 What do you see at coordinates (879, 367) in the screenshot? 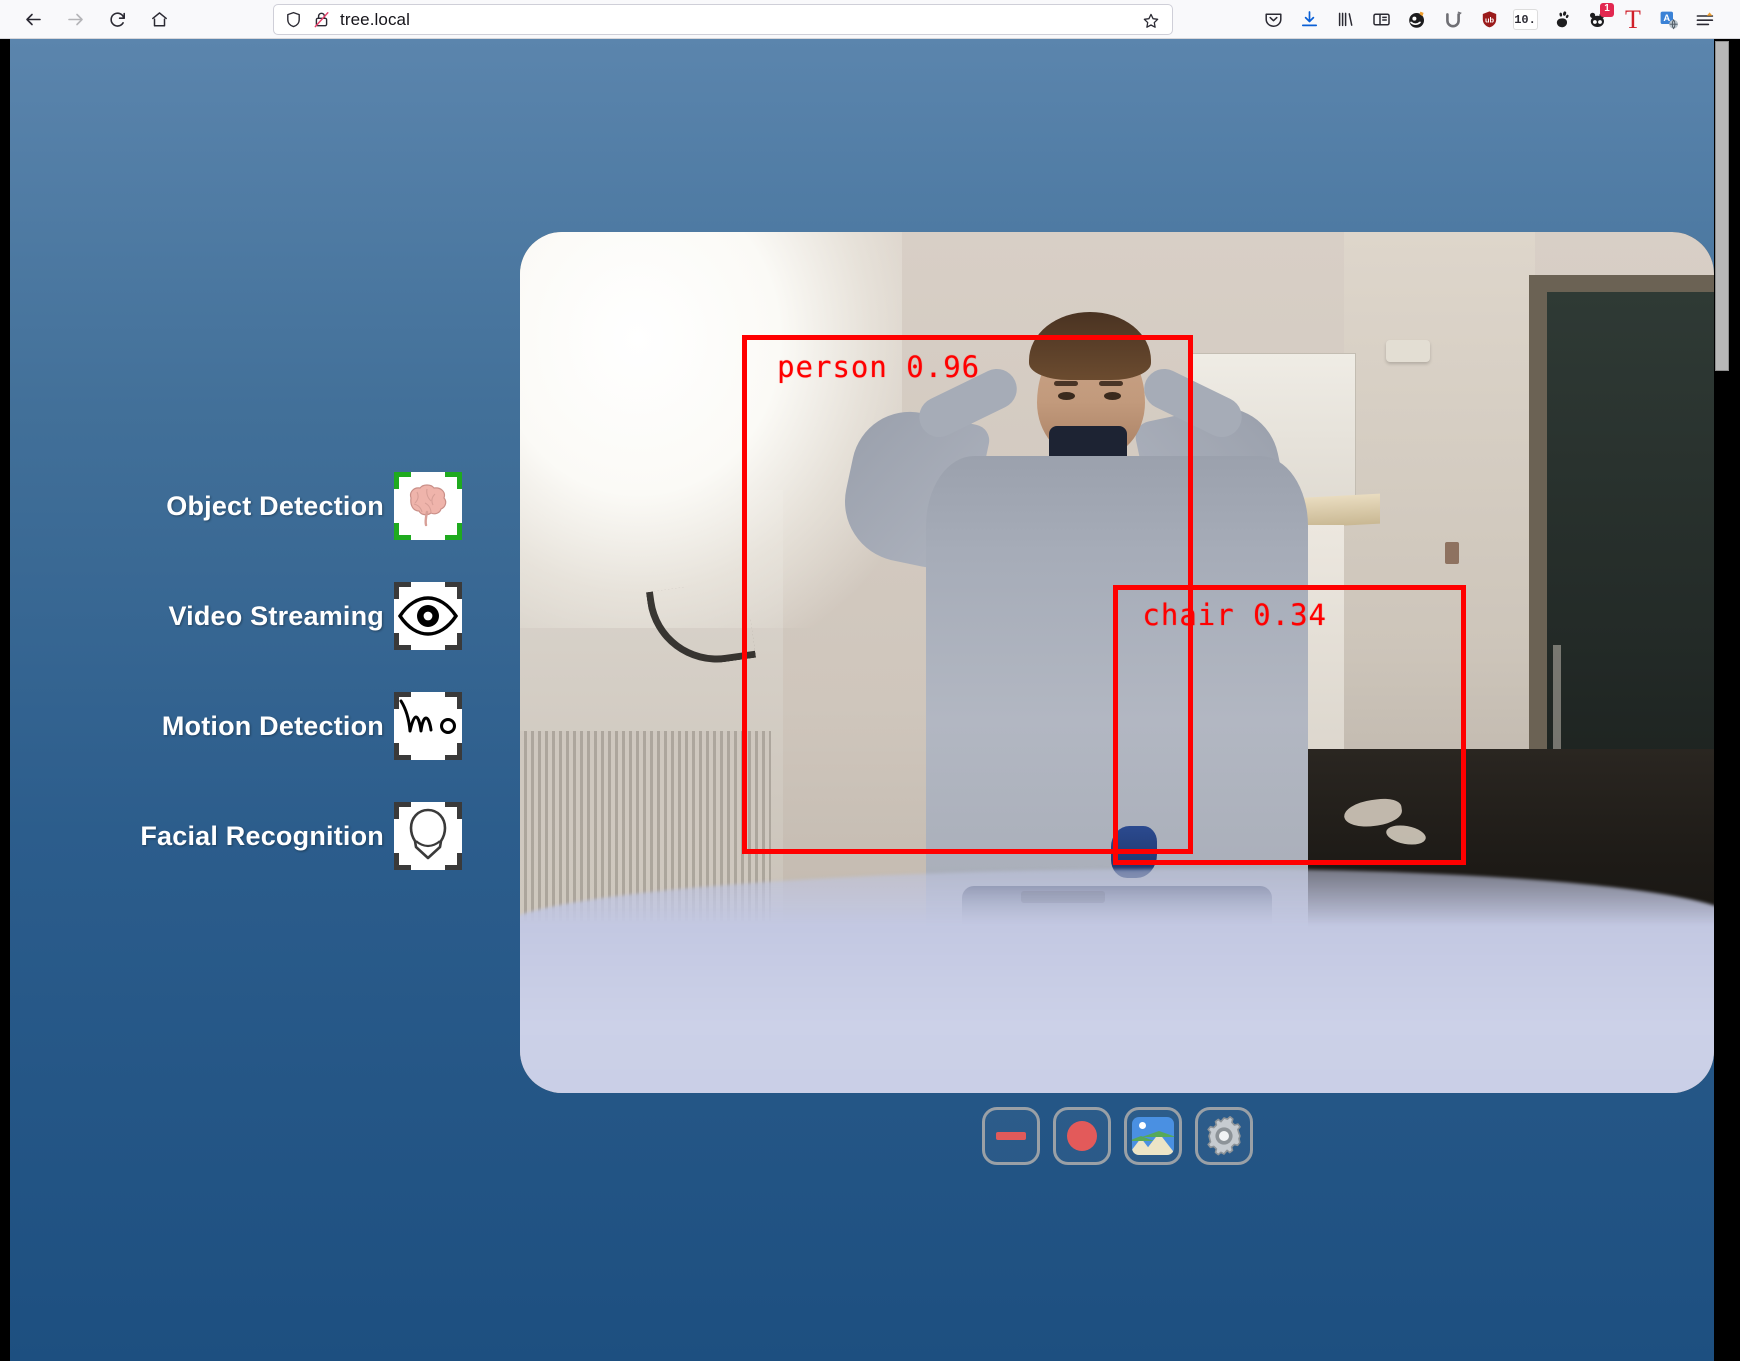
I see `detection-label-person: person 0.96` at bounding box center [879, 367].